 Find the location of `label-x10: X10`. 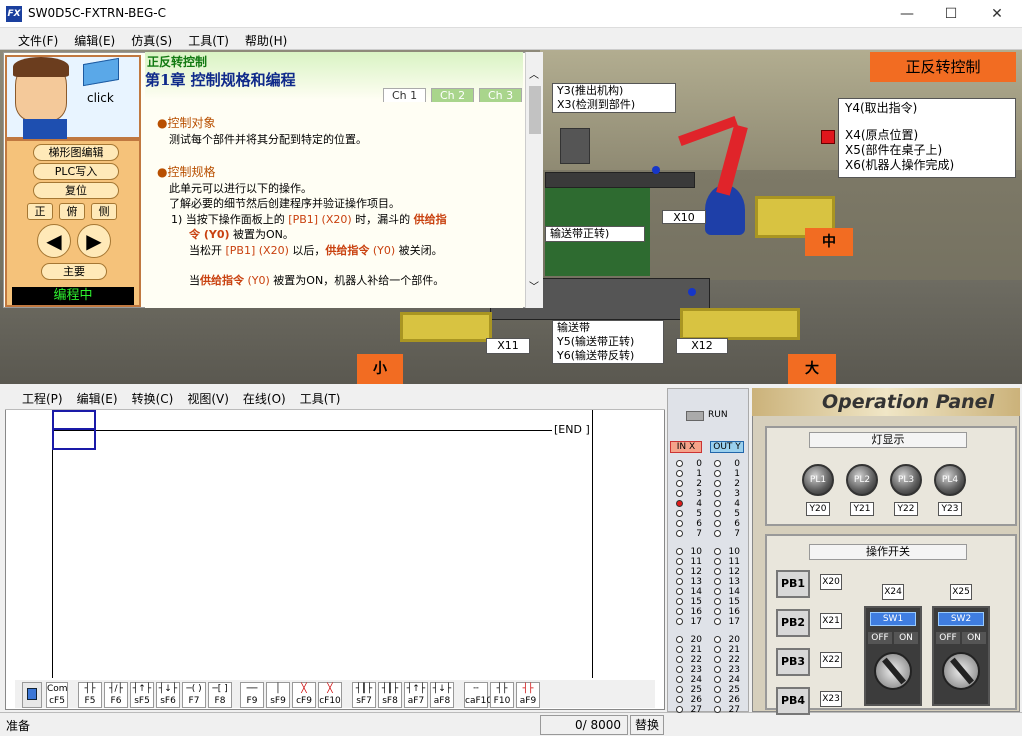

label-x10: X10 is located at coordinates (684, 217).